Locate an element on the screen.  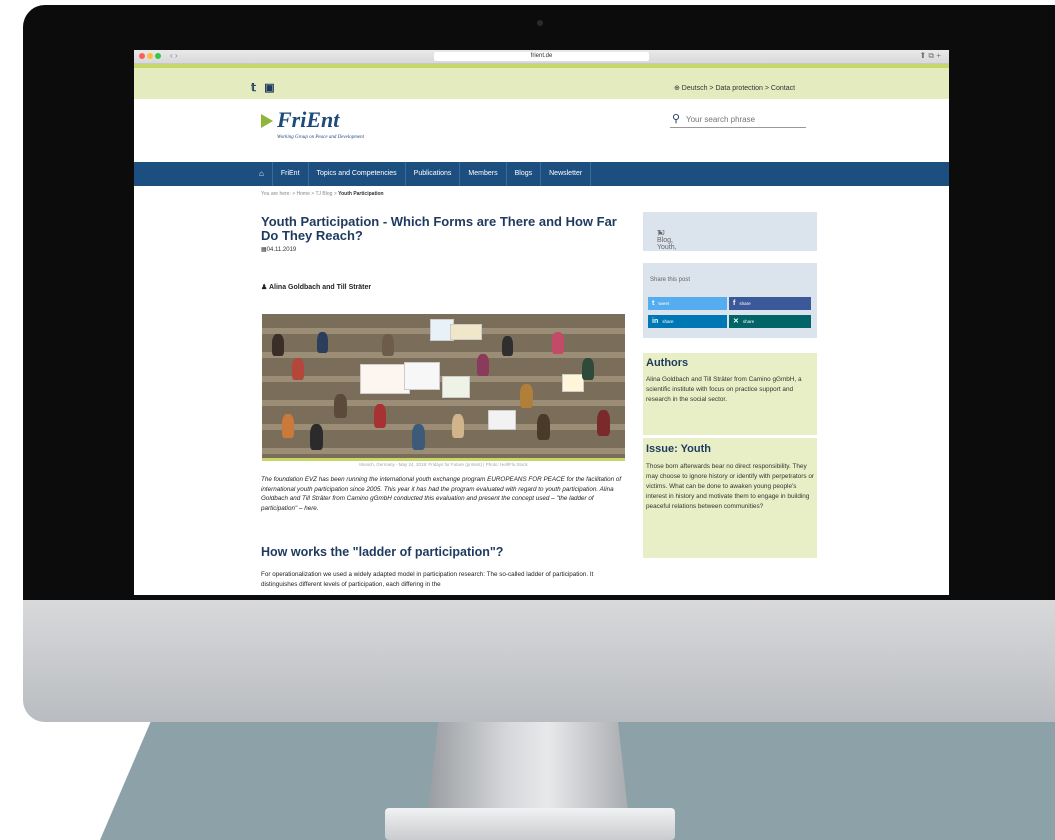
accent-line is located at coordinates (541, 66).